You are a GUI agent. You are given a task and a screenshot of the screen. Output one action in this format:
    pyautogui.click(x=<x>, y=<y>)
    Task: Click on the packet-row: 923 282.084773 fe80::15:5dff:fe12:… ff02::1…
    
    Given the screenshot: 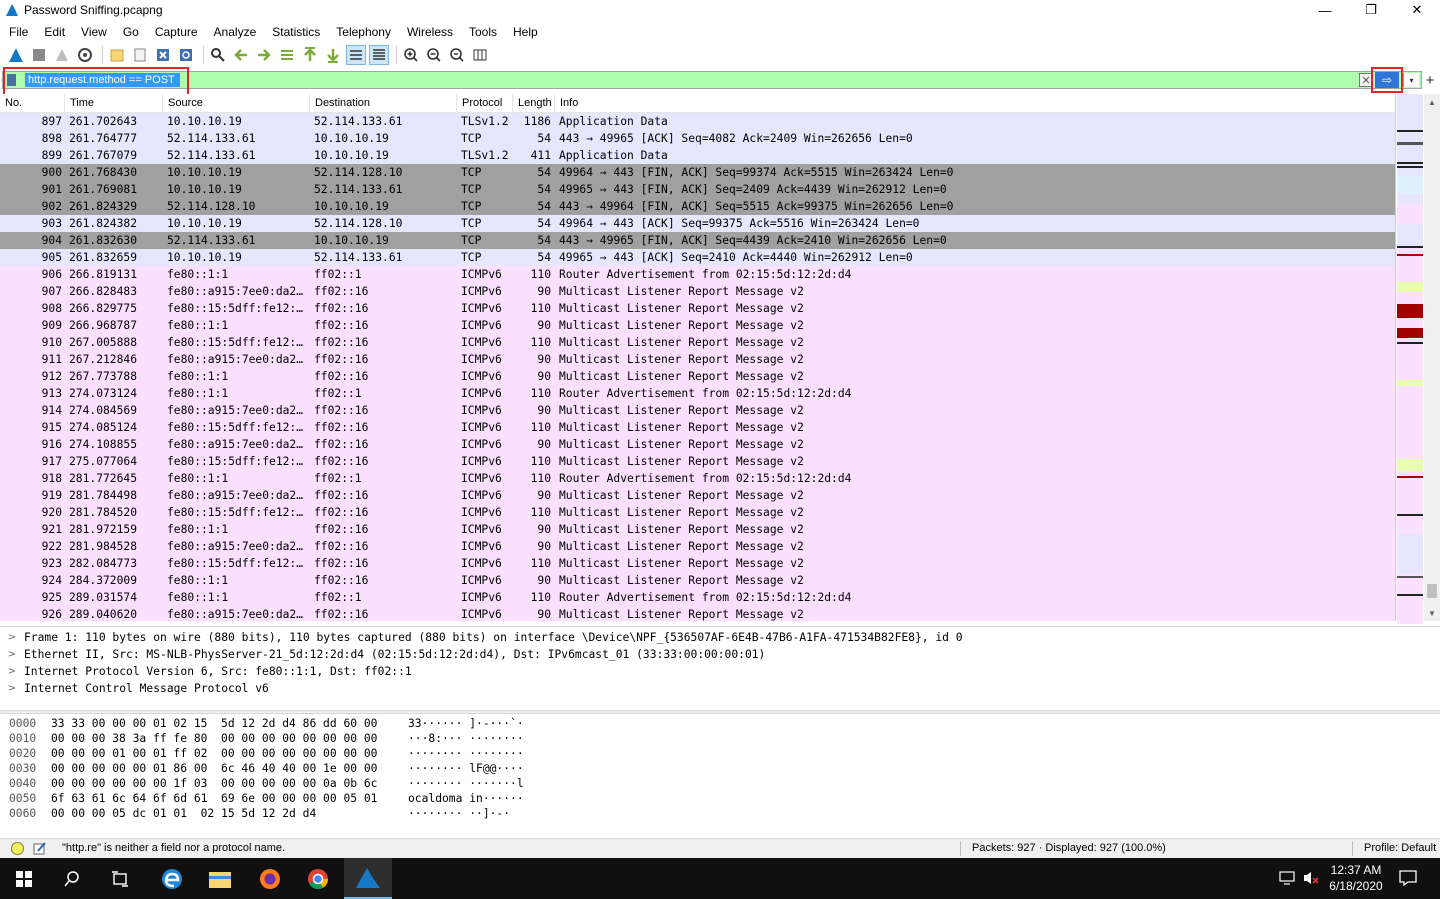 What is the action you would take?
    pyautogui.click(x=697, y=563)
    